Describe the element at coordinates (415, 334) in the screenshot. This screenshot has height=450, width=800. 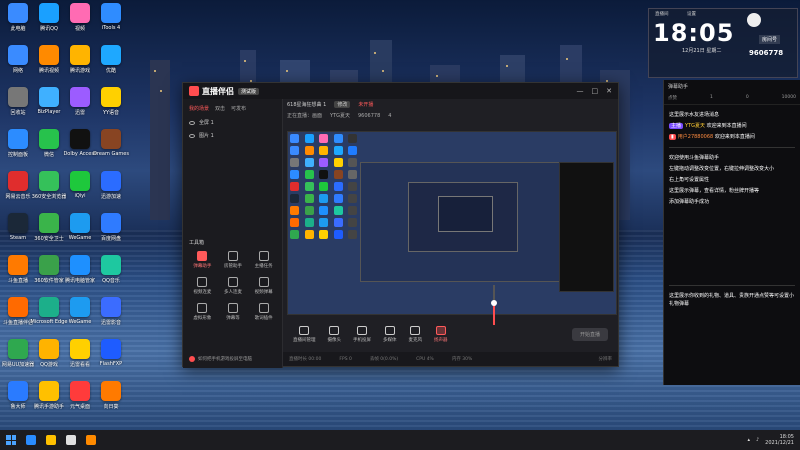
I see `source-button: 麦克风` at that location.